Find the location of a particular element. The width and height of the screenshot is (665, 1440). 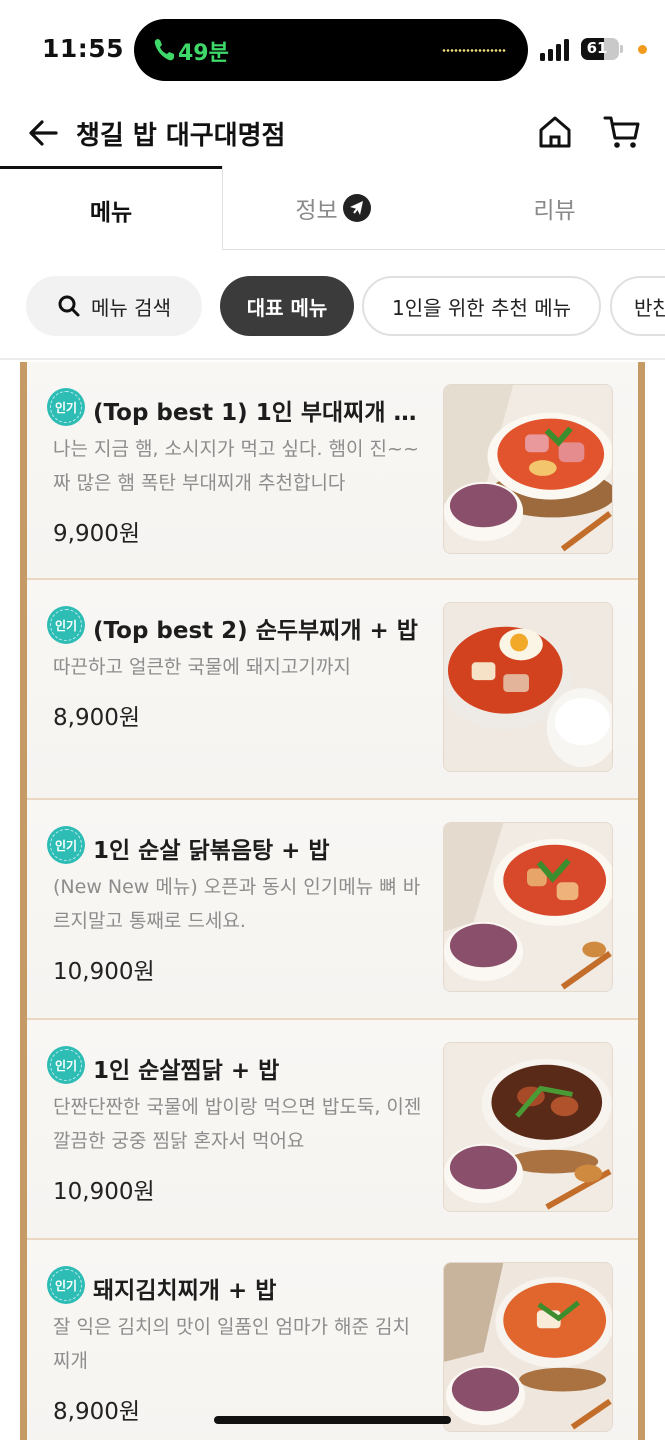

search-icon is located at coordinates (69, 306).